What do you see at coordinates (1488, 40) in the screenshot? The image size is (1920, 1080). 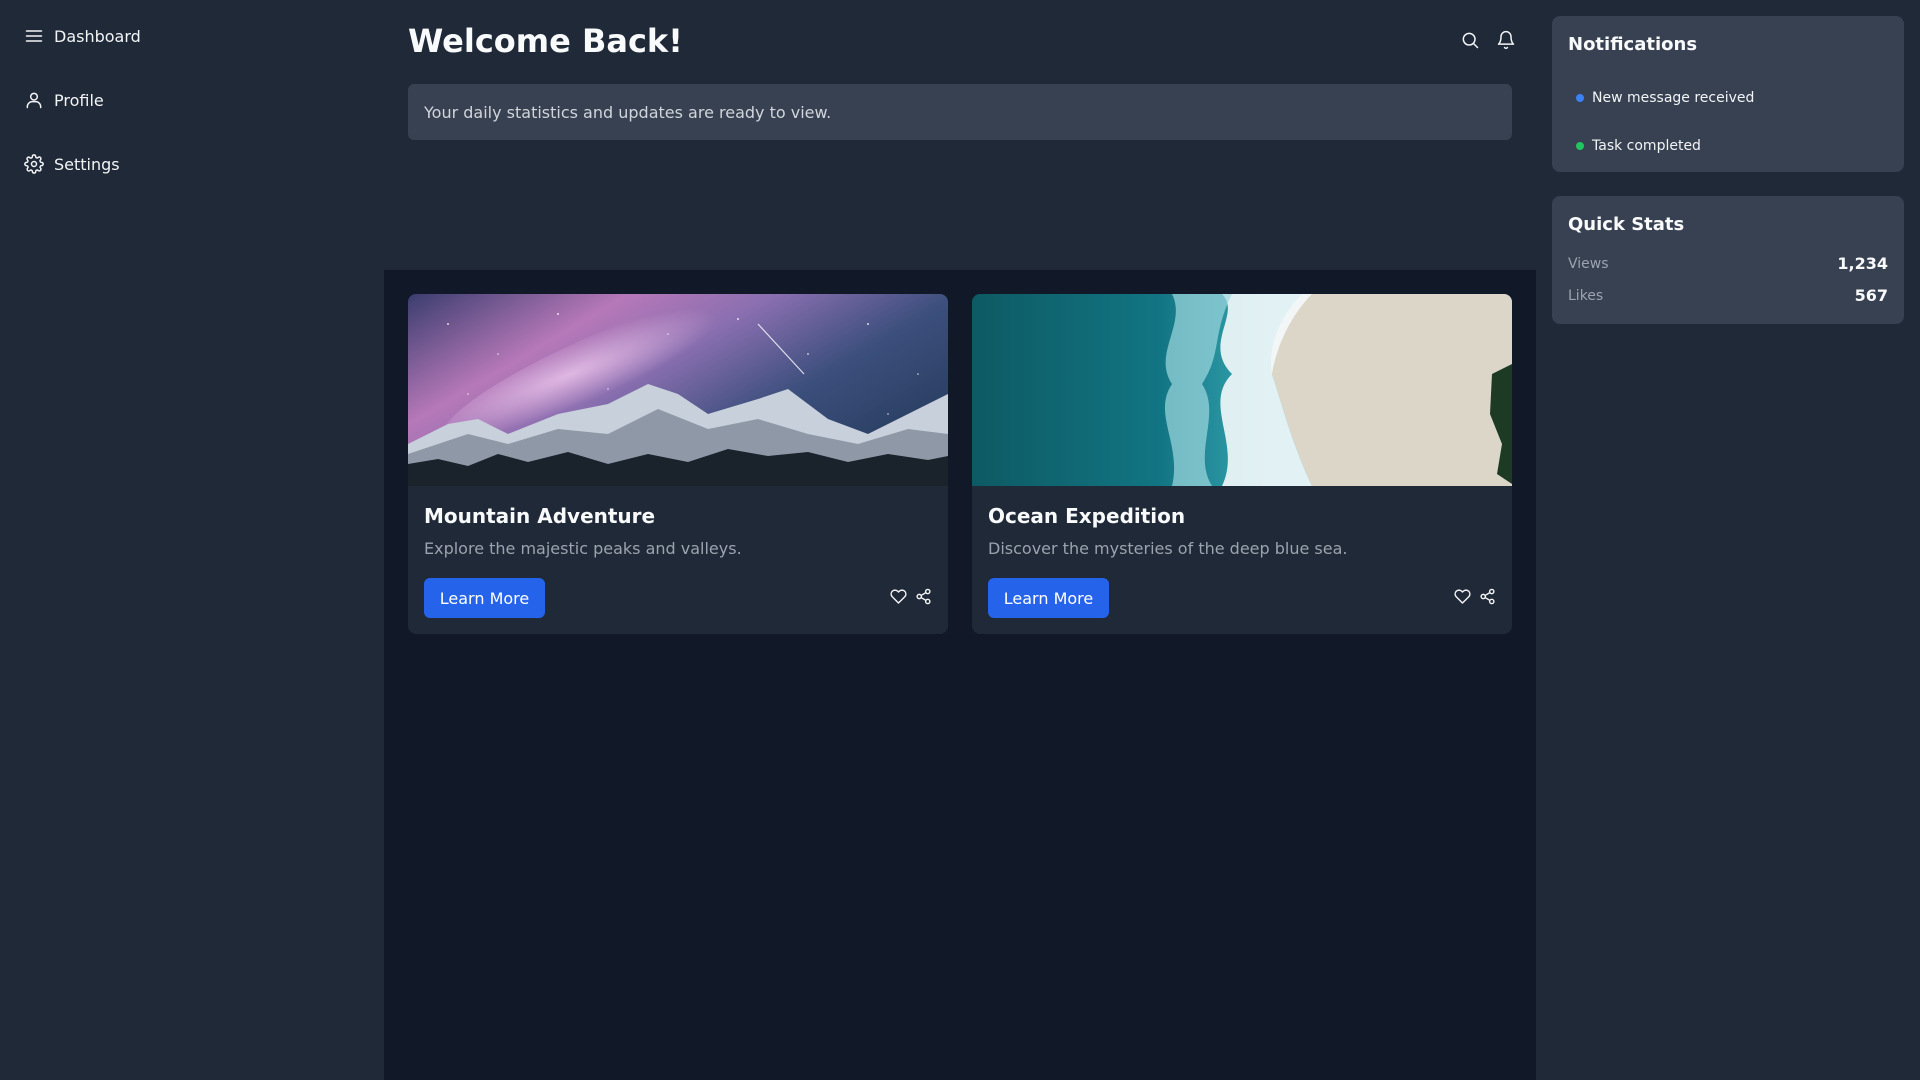 I see `header-actions` at bounding box center [1488, 40].